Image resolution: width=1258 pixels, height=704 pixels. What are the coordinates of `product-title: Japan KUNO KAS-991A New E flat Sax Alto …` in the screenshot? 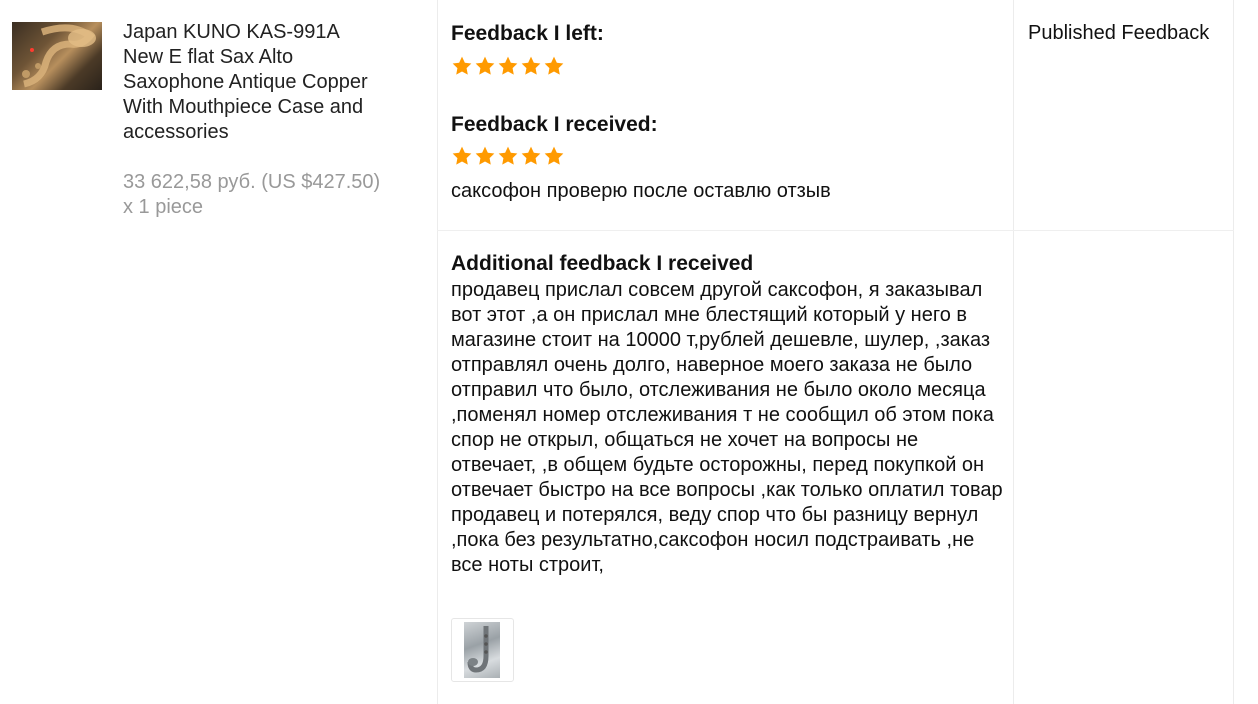 It's located at (253, 82).